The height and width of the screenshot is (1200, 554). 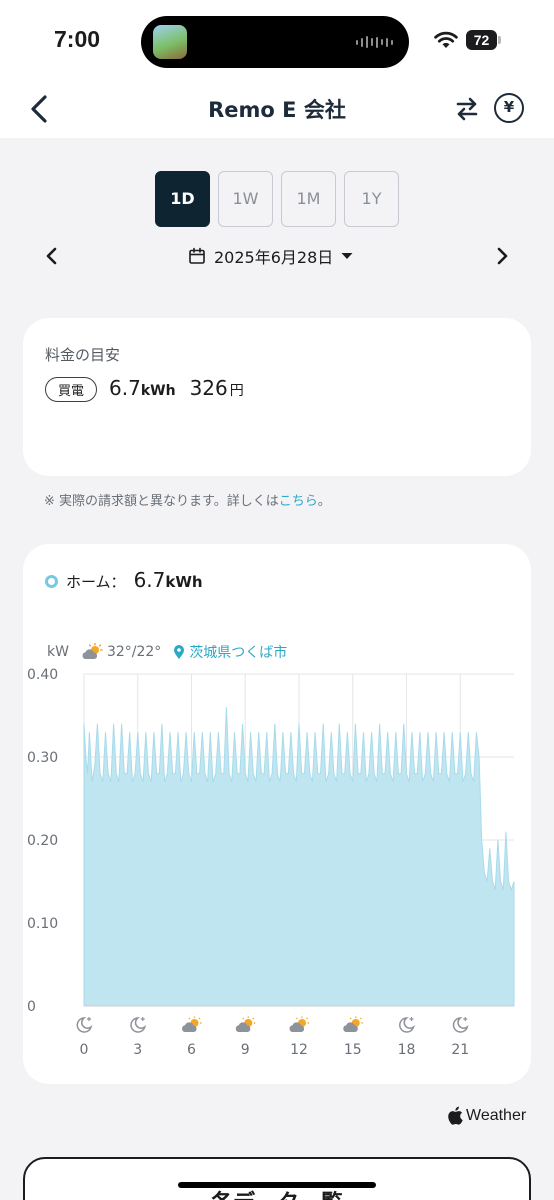 What do you see at coordinates (446, 39) in the screenshot?
I see `wifi-icon` at bounding box center [446, 39].